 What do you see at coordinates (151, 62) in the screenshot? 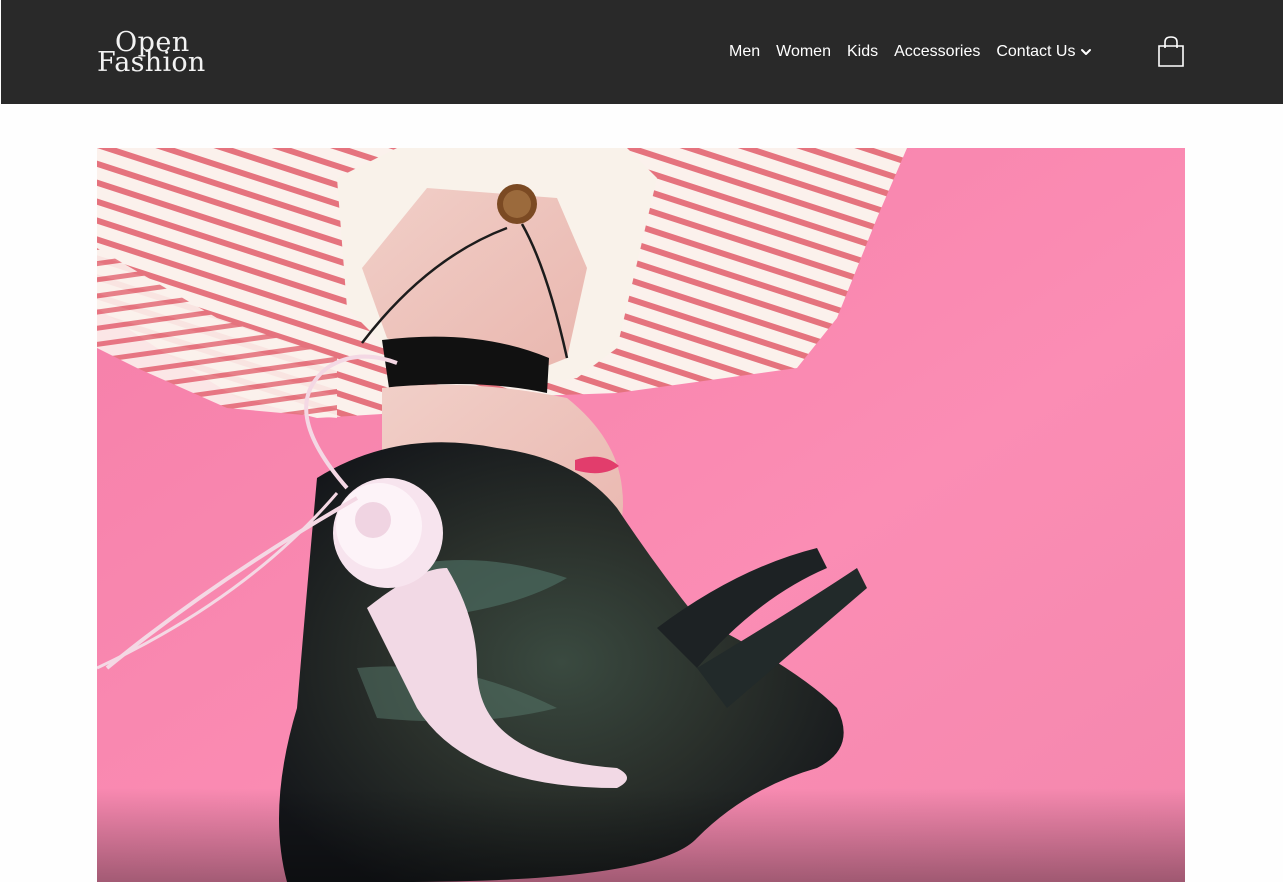
I see `logo-line-2: Fashion` at bounding box center [151, 62].